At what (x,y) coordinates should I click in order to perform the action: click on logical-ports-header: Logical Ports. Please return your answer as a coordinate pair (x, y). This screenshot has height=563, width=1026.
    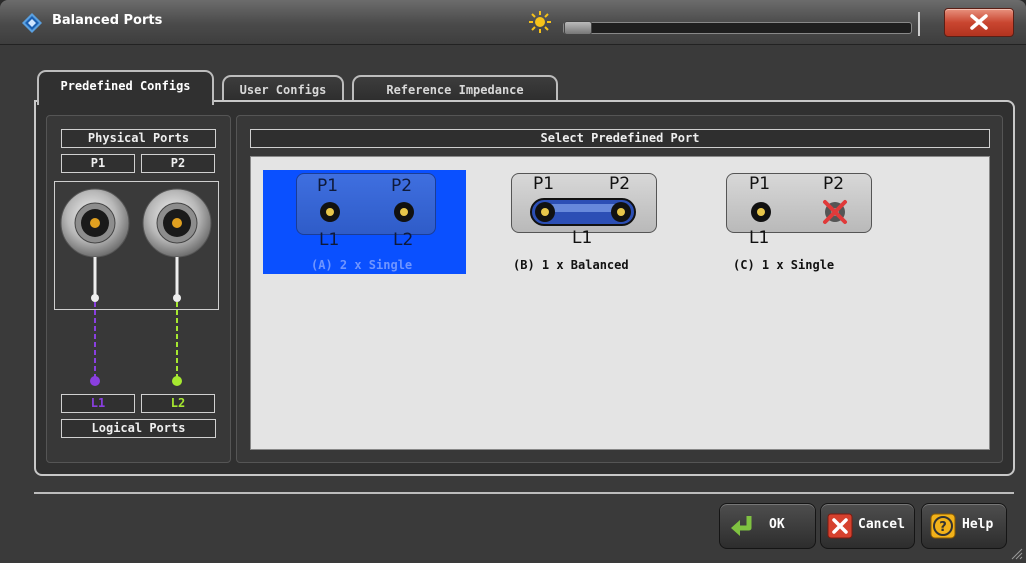
    Looking at the image, I should click on (138, 428).